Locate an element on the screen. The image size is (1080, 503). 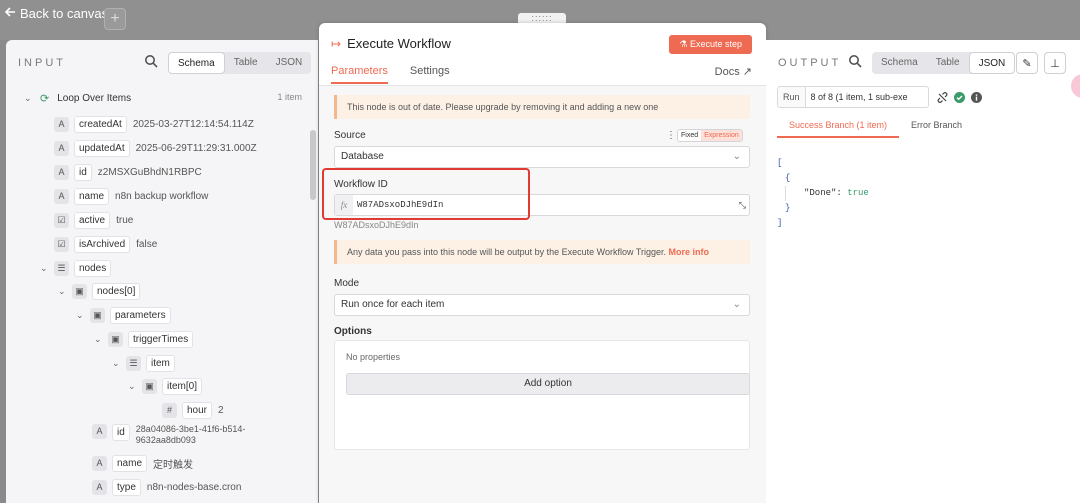
success-check-icon is located at coordinates (959, 97).